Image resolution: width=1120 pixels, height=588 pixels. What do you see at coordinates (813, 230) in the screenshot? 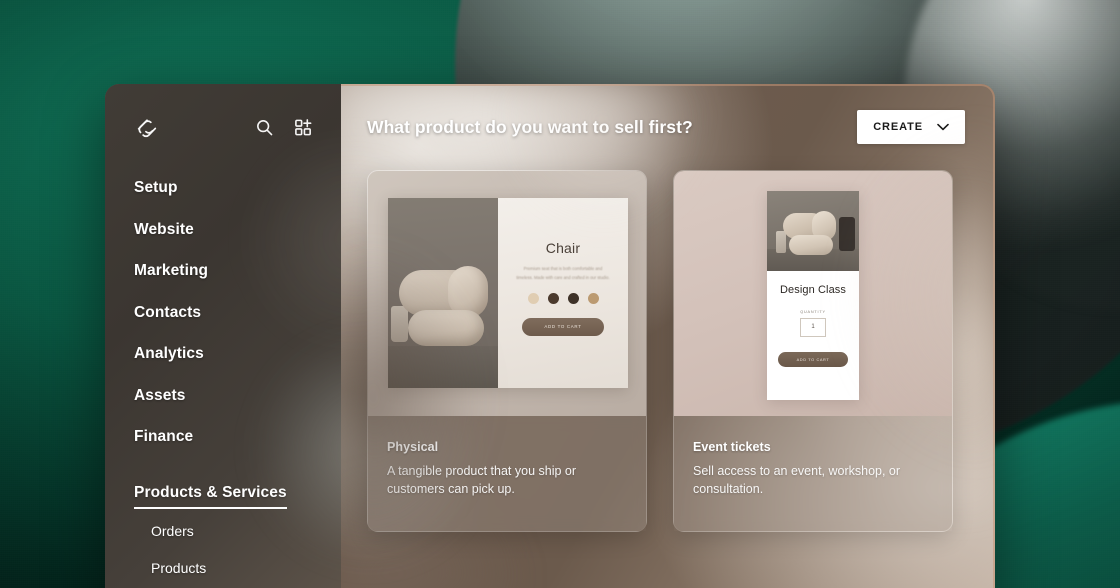
I see `design-class-photo` at bounding box center [813, 230].